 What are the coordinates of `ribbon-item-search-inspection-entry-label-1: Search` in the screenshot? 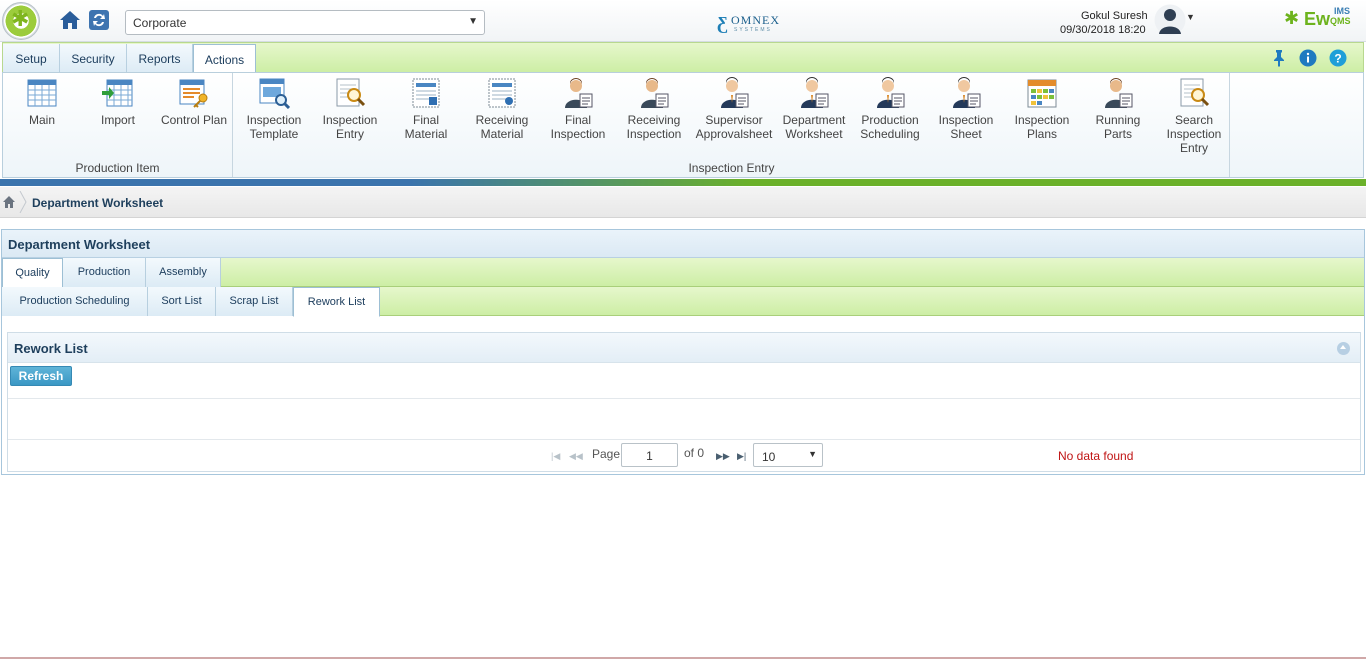 It's located at (1194, 120).